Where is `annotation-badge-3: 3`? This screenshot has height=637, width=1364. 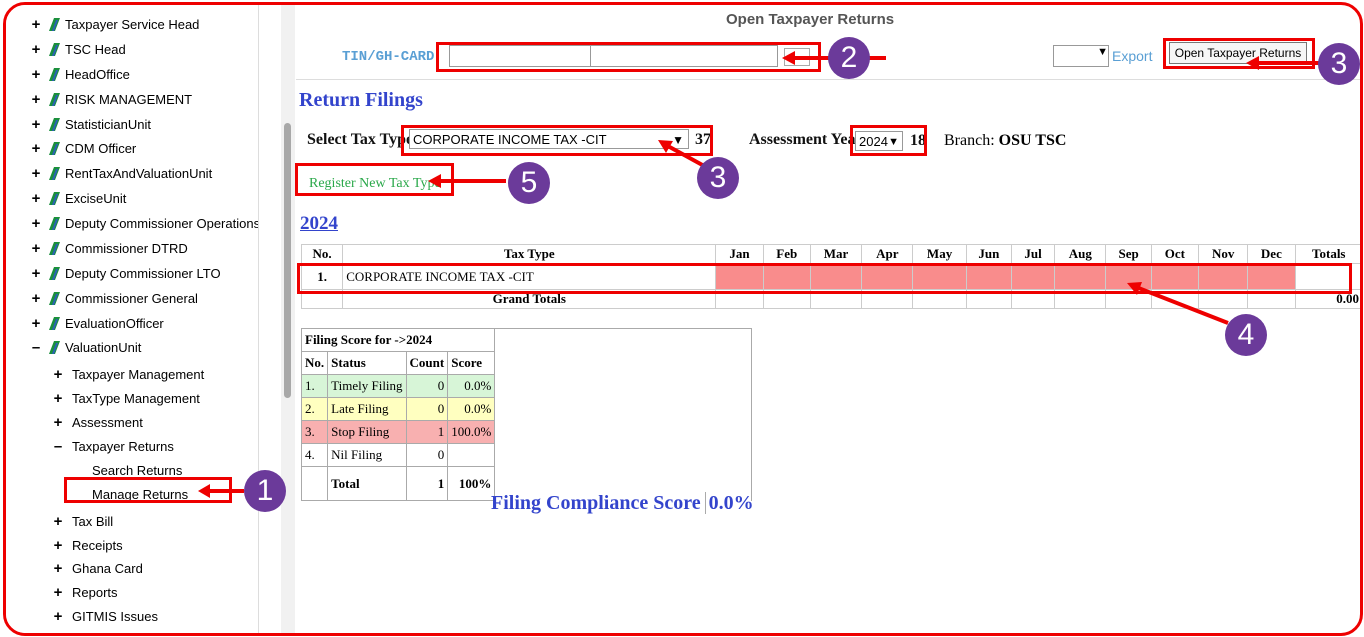
annotation-badge-3: 3 is located at coordinates (718, 178).